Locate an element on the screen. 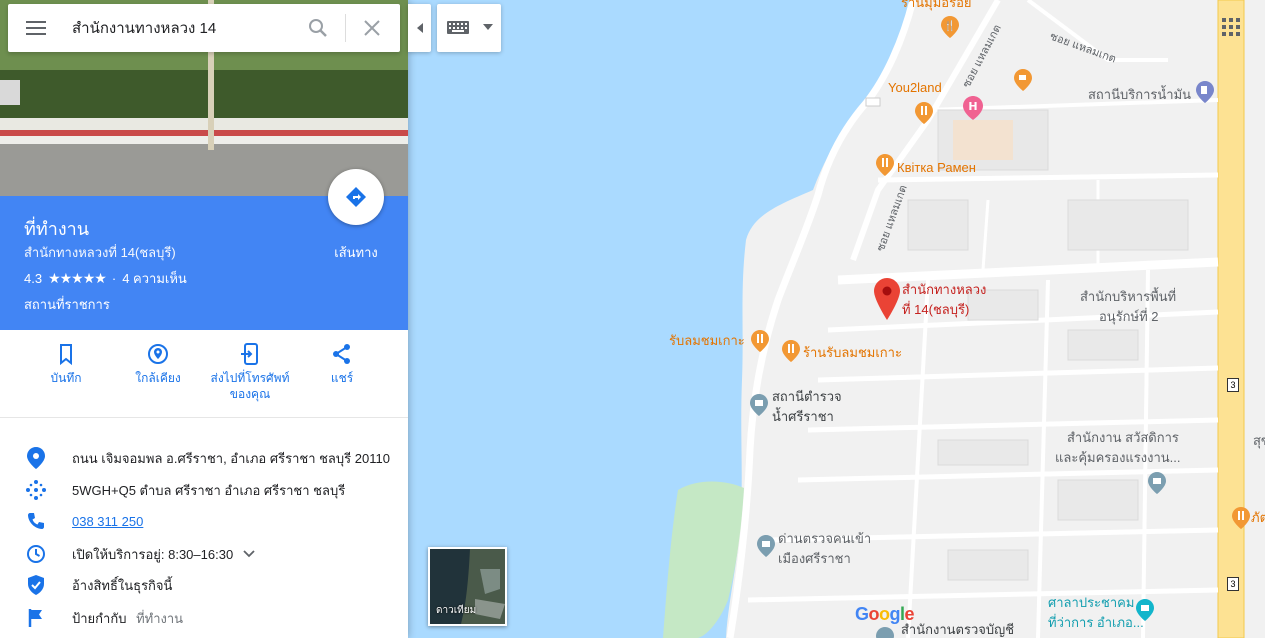 This screenshot has width=1265, height=638. map-label: ร้านรับลมชมเกาะ is located at coordinates (852, 352).